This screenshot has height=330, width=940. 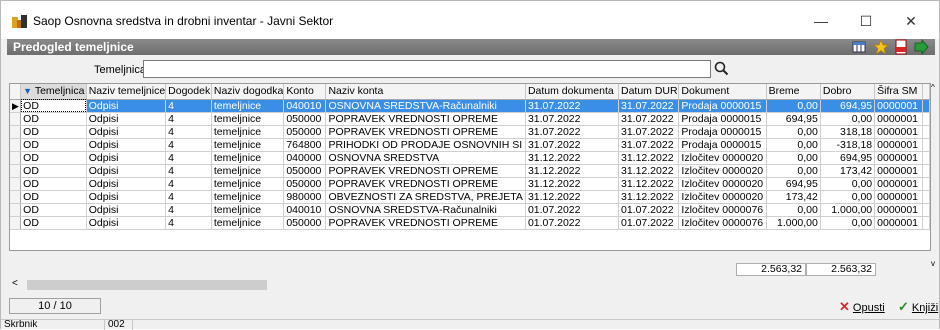 I want to click on star-icon, so click(x=881, y=47).